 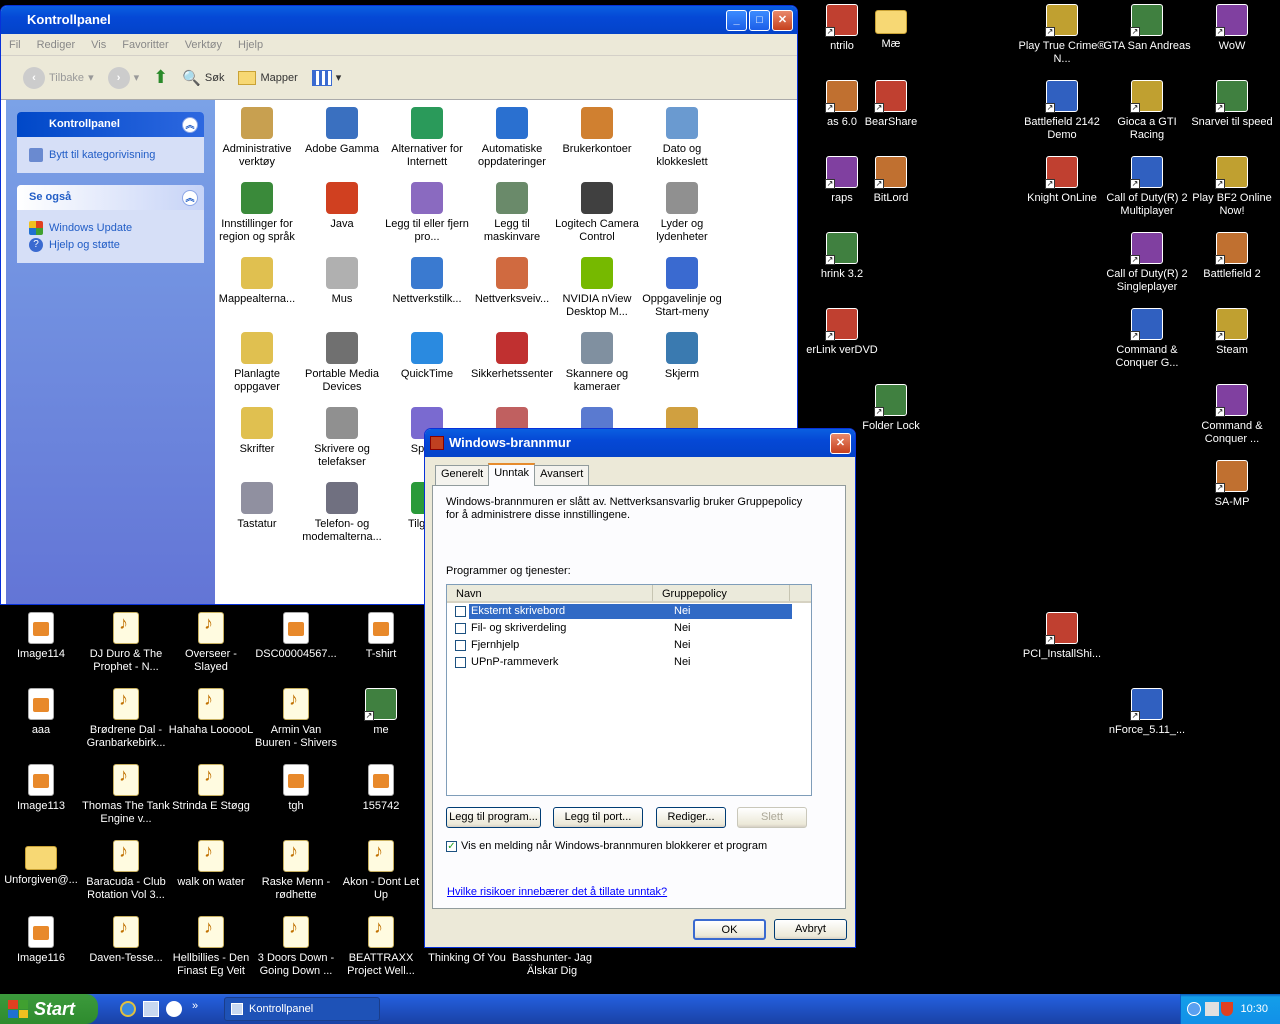 What do you see at coordinates (111, 228) in the screenshot?
I see `windows-update-link: Windows Update` at bounding box center [111, 228].